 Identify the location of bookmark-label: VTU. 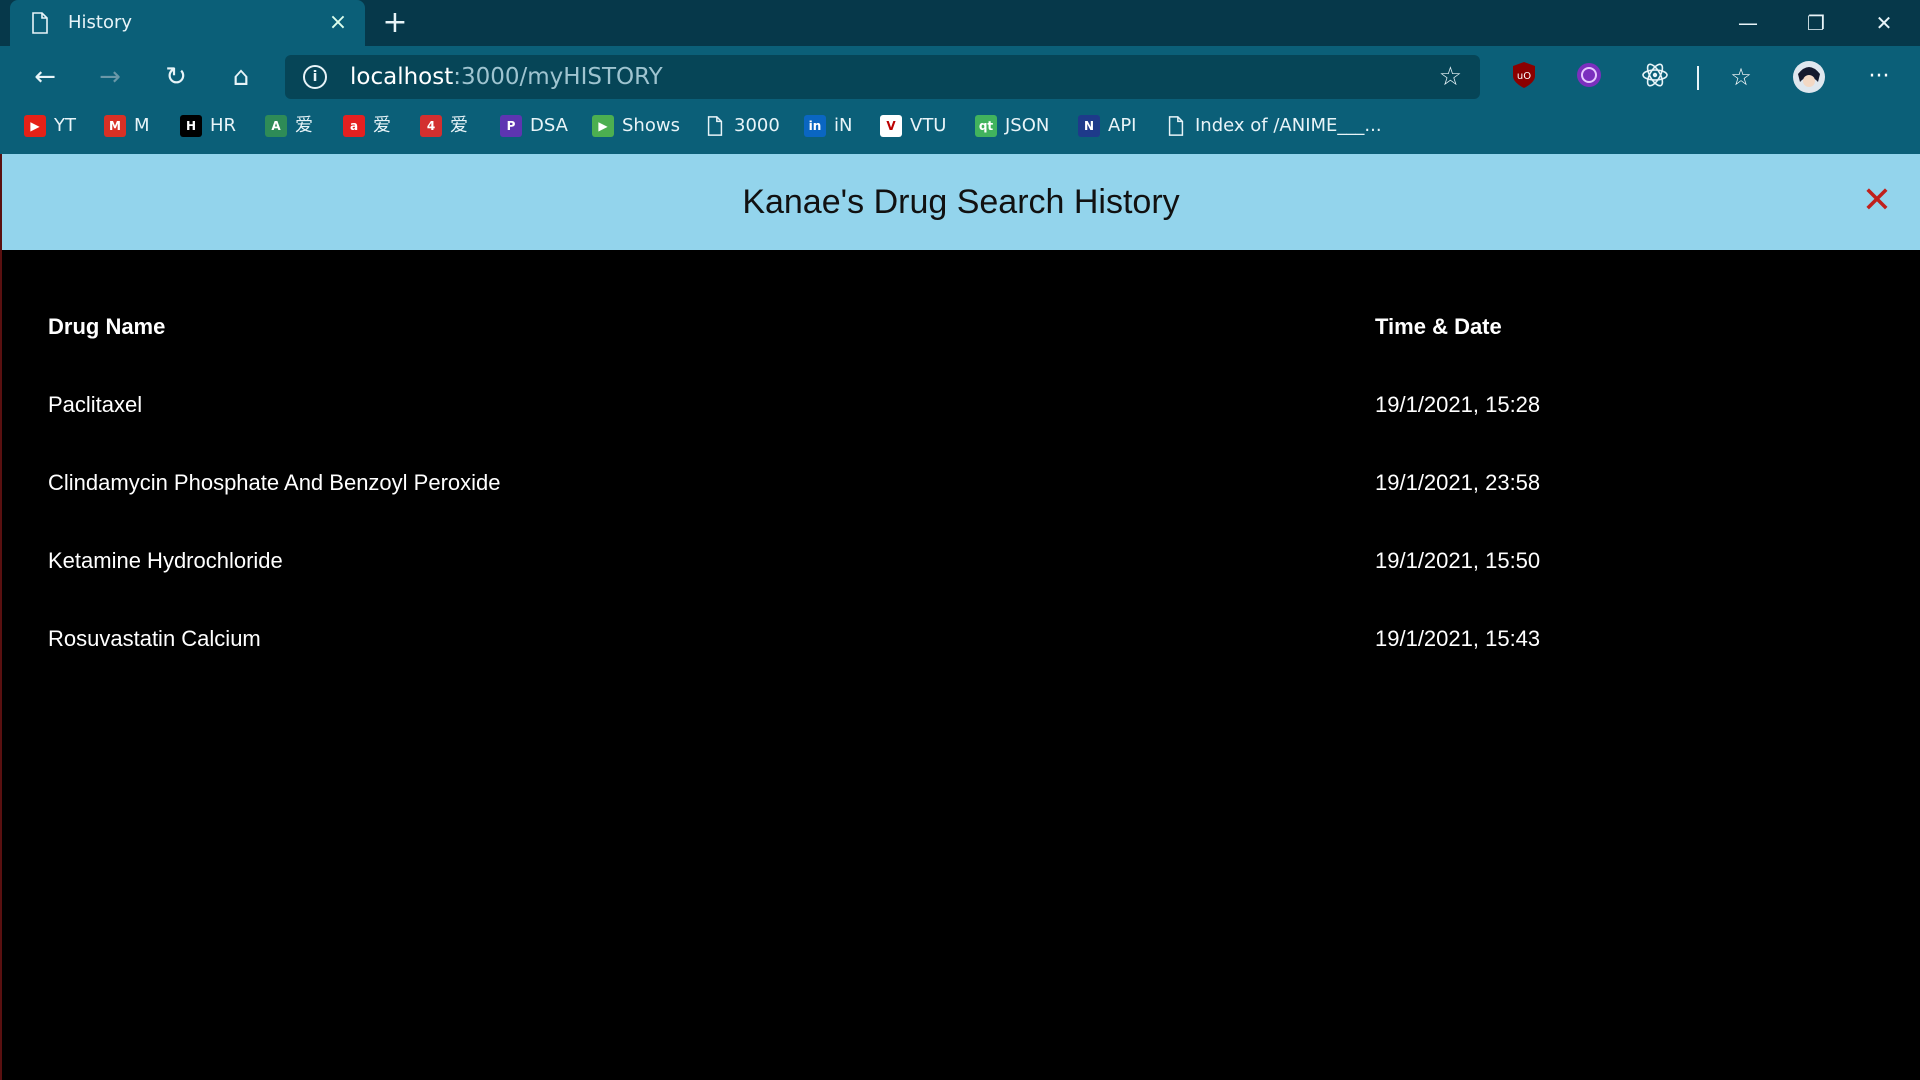
(928, 125).